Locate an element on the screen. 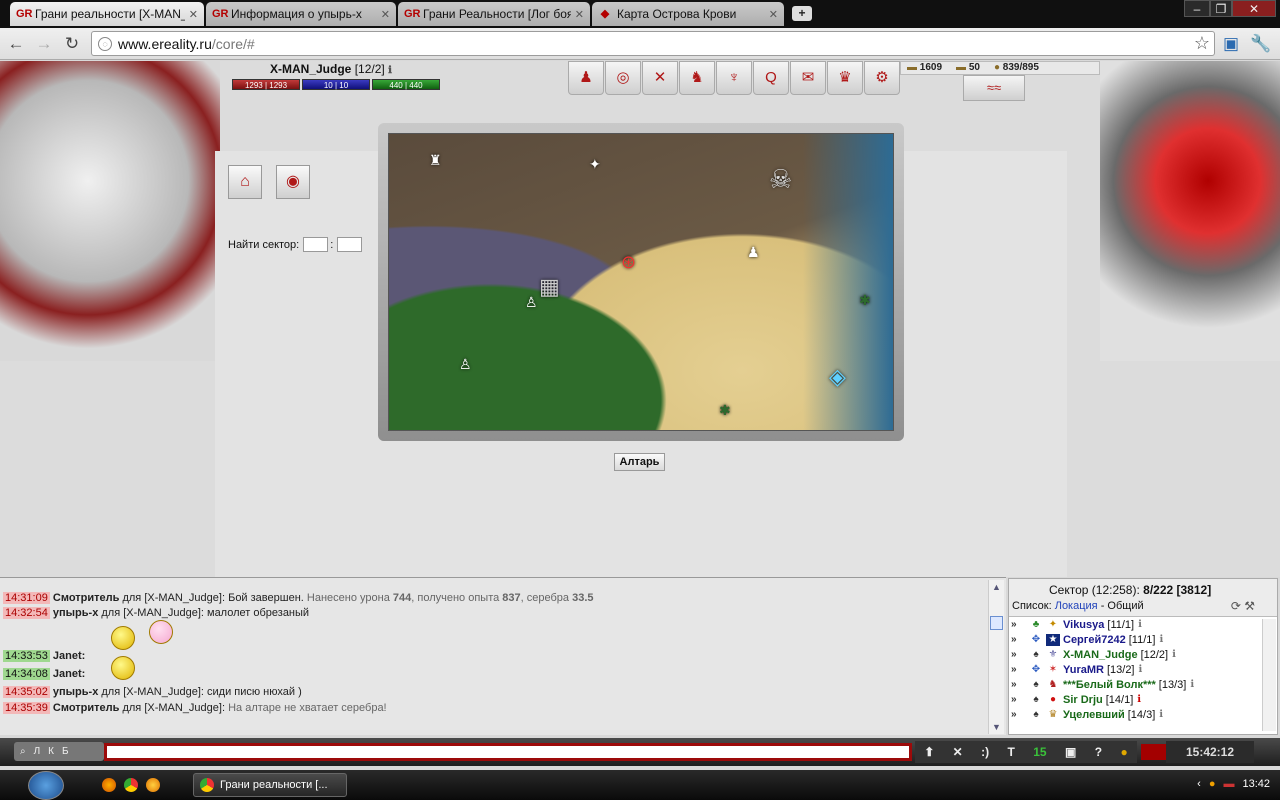 The height and width of the screenshot is (800, 1280). help-icon: ? is located at coordinates (1098, 752).